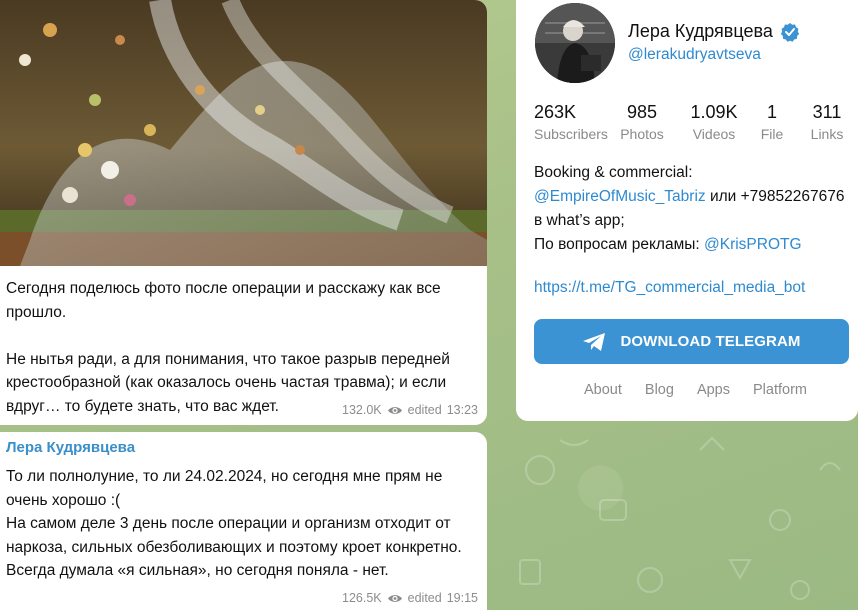  I want to click on channel-title-row: Лера Кудрявцева, so click(714, 31).